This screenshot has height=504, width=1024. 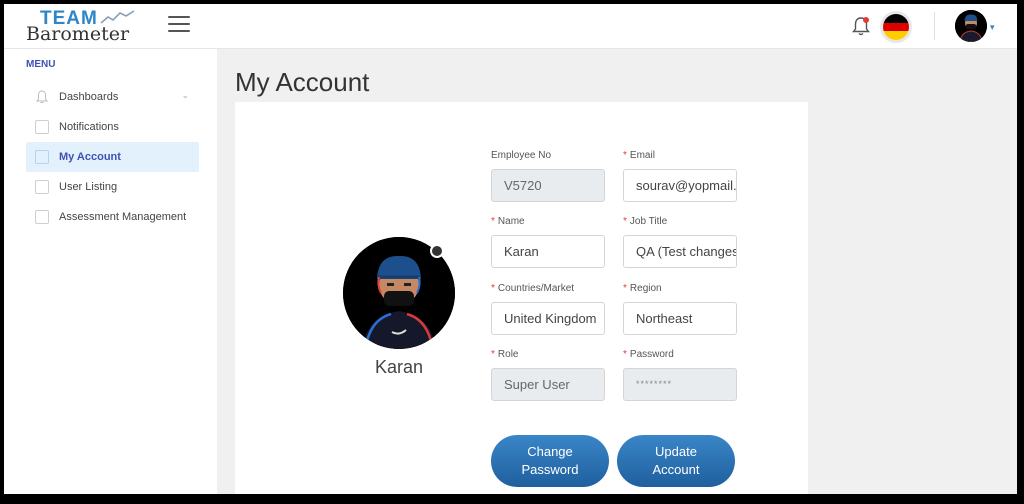 What do you see at coordinates (548, 318) in the screenshot?
I see `countries-field: United Kingdom` at bounding box center [548, 318].